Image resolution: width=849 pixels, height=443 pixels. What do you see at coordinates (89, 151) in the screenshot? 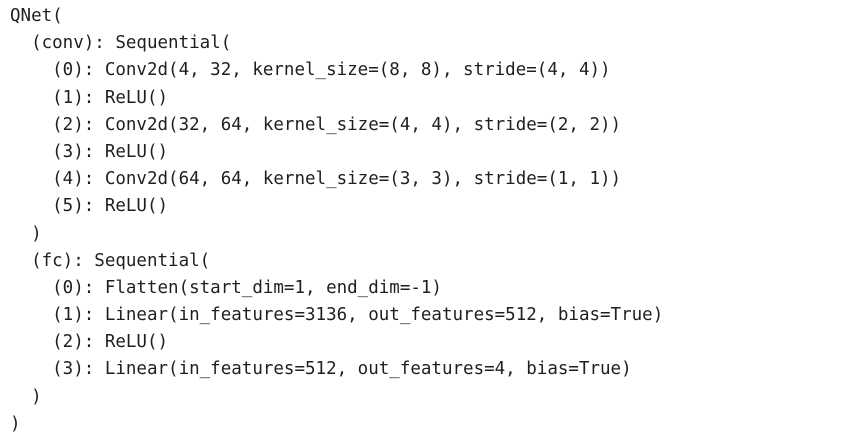
I see `output-line: (3): ReLU()` at bounding box center [89, 151].